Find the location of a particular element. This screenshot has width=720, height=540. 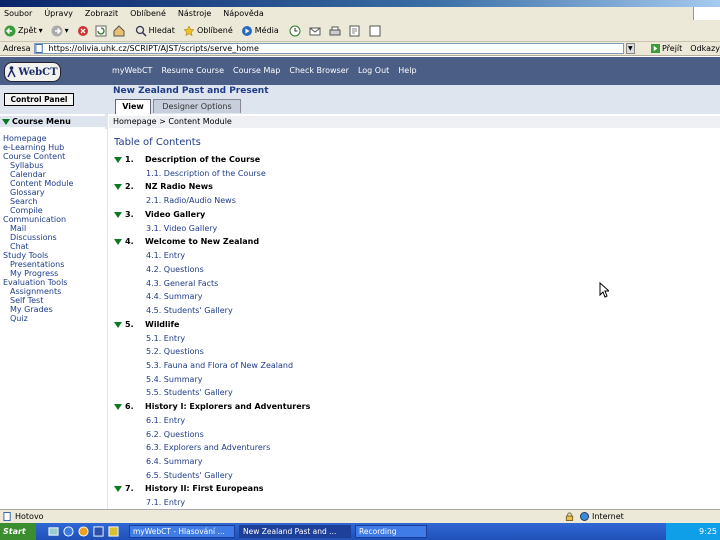

module-item-link: 6.2. Questions is located at coordinates (175, 434).